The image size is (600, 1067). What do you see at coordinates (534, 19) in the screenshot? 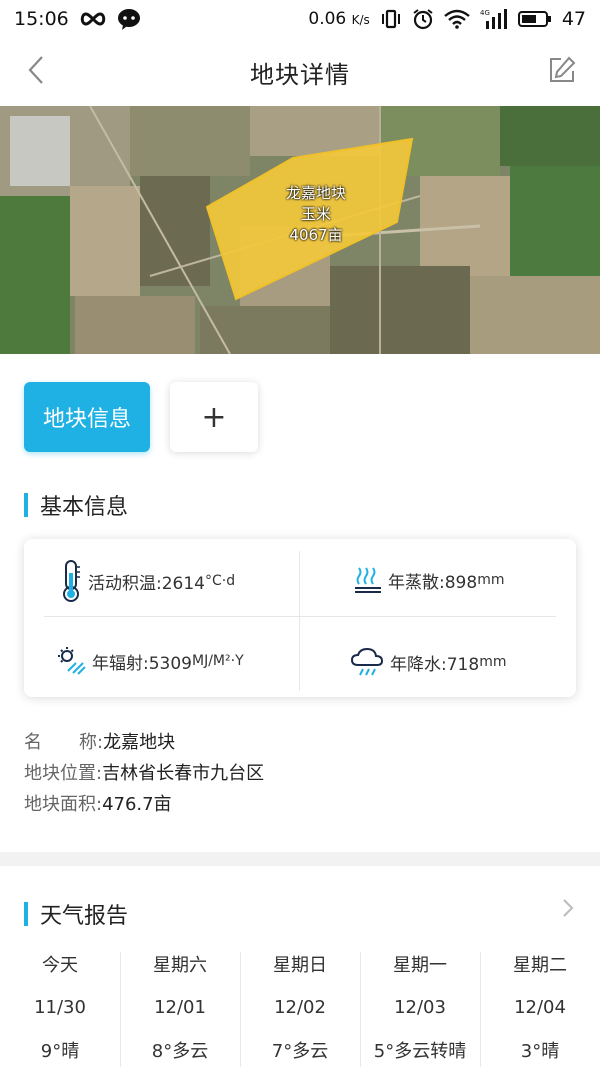
I see `battery-icon` at bounding box center [534, 19].